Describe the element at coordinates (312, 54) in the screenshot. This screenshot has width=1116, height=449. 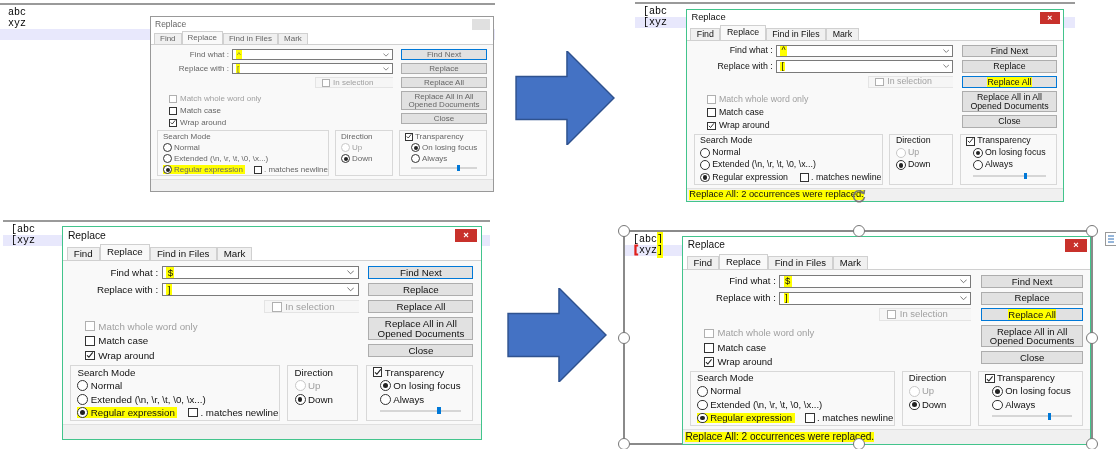
I see `find-field: ^` at that location.